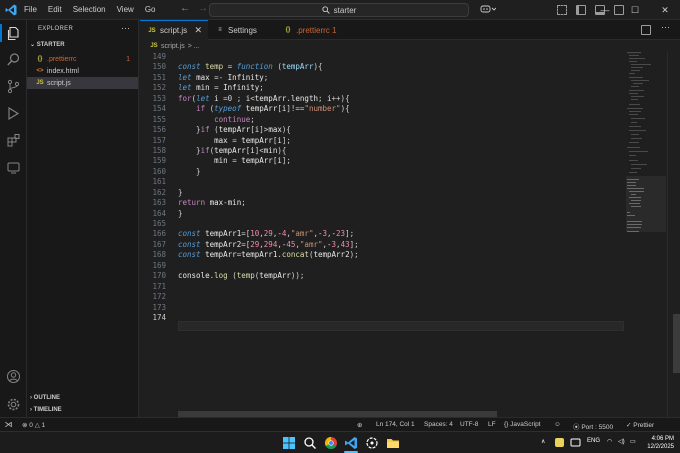 This screenshot has height=453, width=680. What do you see at coordinates (268, 67) in the screenshot?
I see `code-line: const temp = function (tempArr){` at bounding box center [268, 67].